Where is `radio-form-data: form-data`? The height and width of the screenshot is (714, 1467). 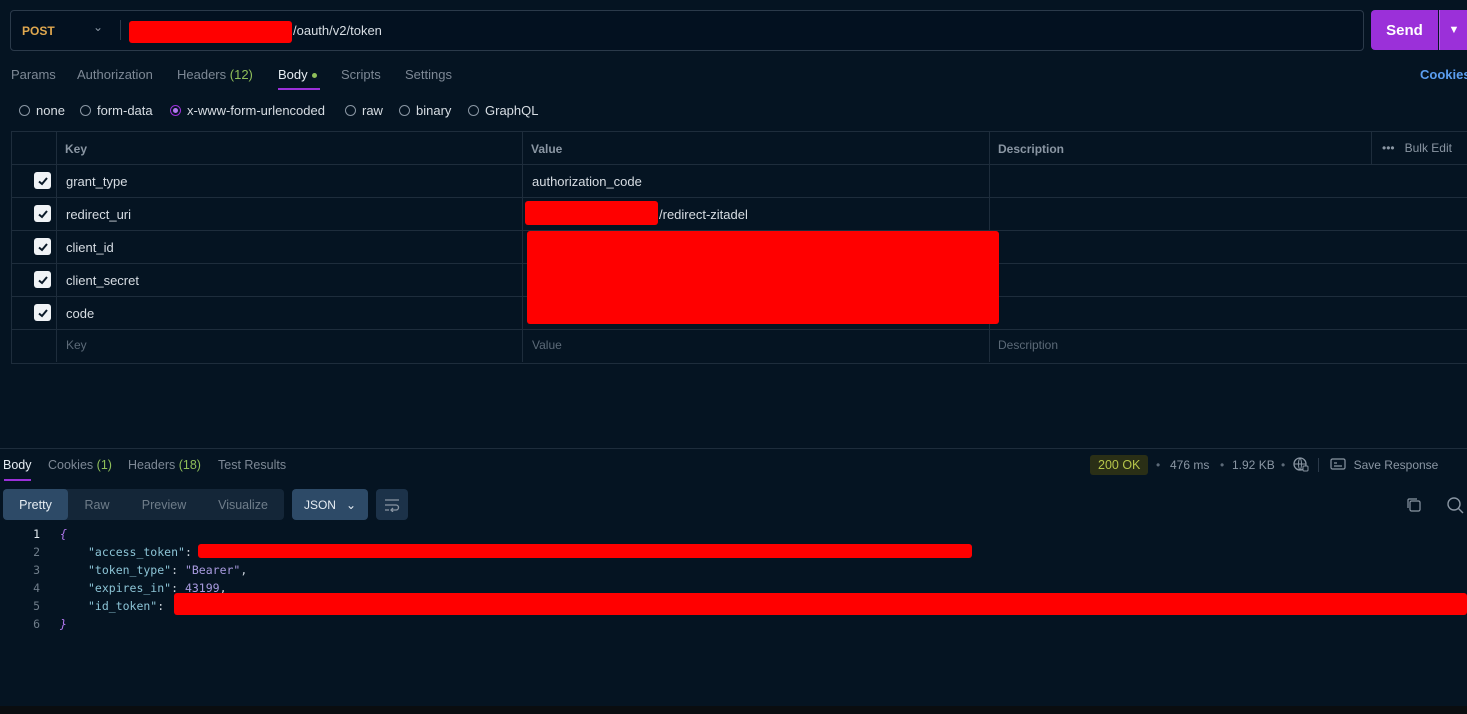 radio-form-data: form-data is located at coordinates (116, 110).